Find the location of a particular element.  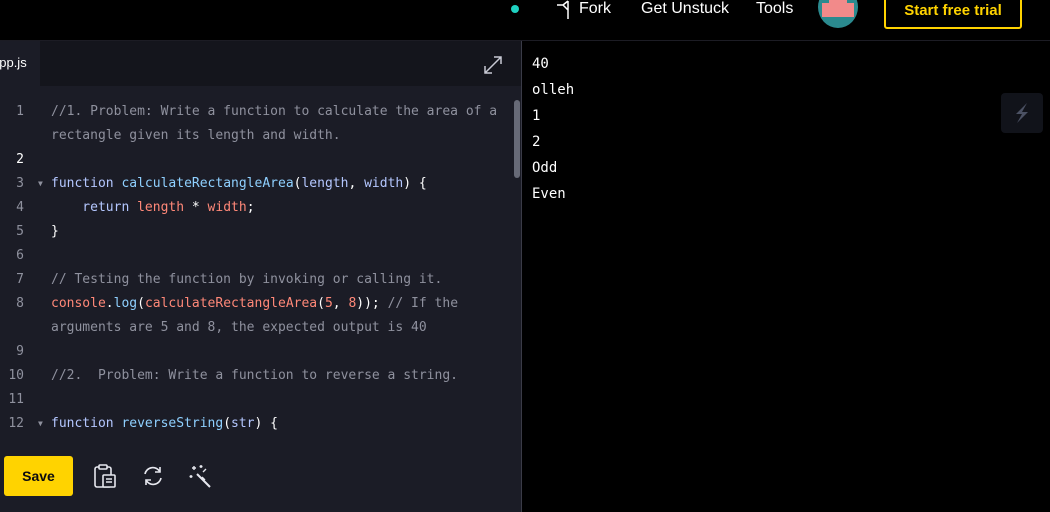

code-token: reverseString is located at coordinates (172, 423).